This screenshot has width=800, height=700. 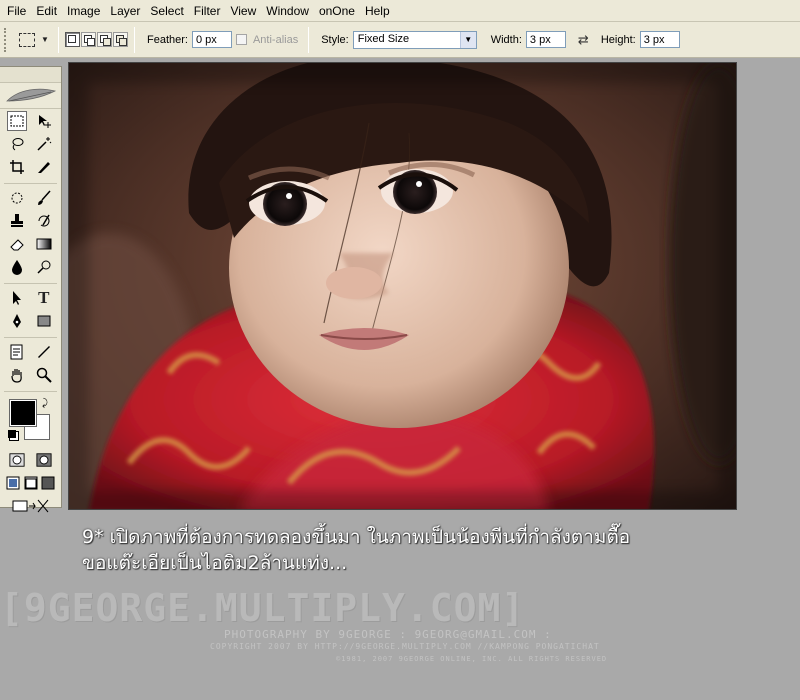 I want to click on new-selection-button, so click(x=72, y=39).